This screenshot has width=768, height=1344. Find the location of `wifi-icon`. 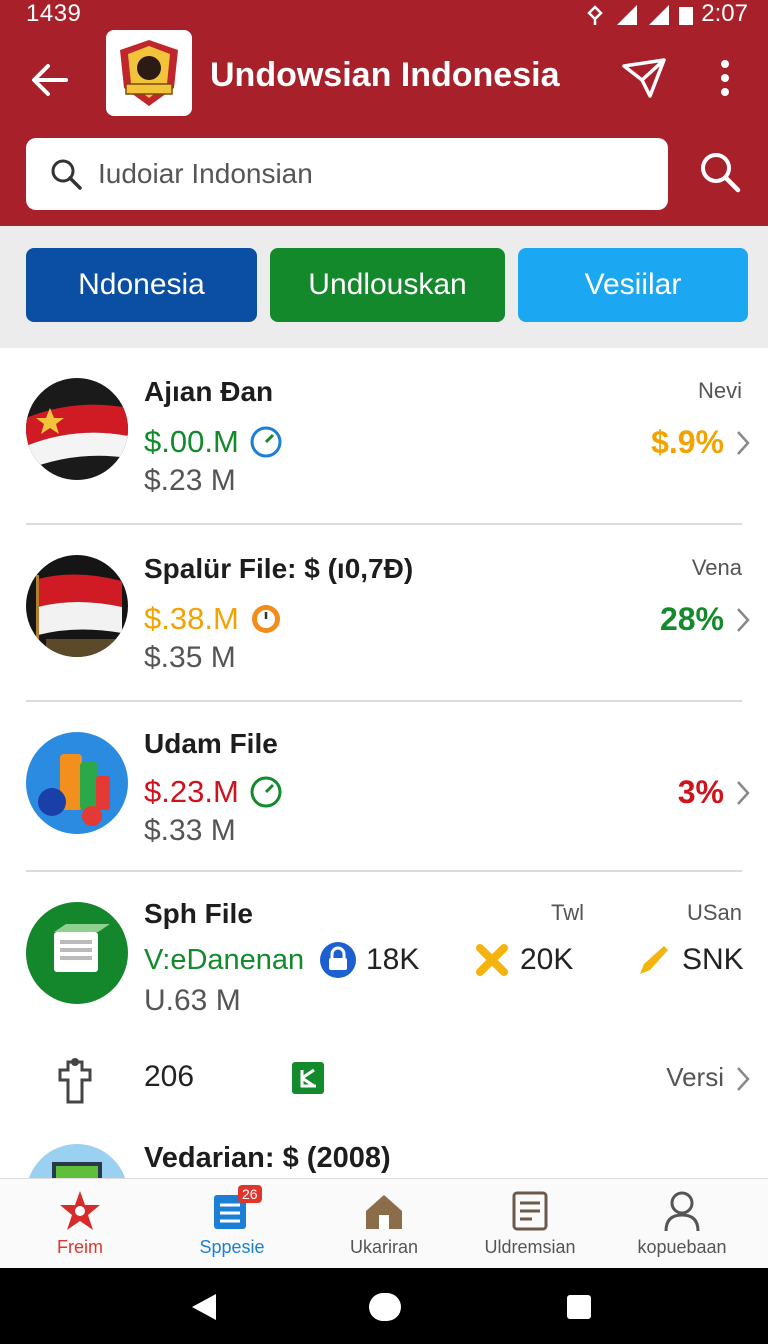

wifi-icon is located at coordinates (595, 15).